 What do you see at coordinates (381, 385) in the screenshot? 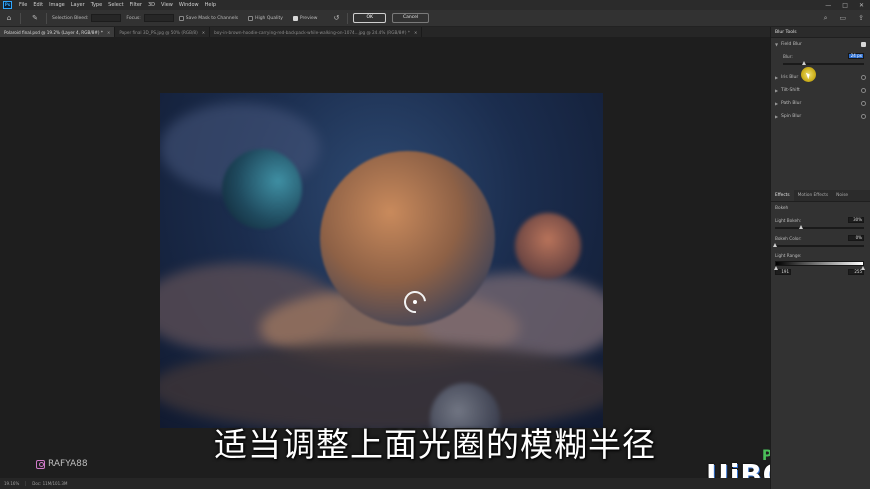
I see `cloud-shape` at bounding box center [381, 385].